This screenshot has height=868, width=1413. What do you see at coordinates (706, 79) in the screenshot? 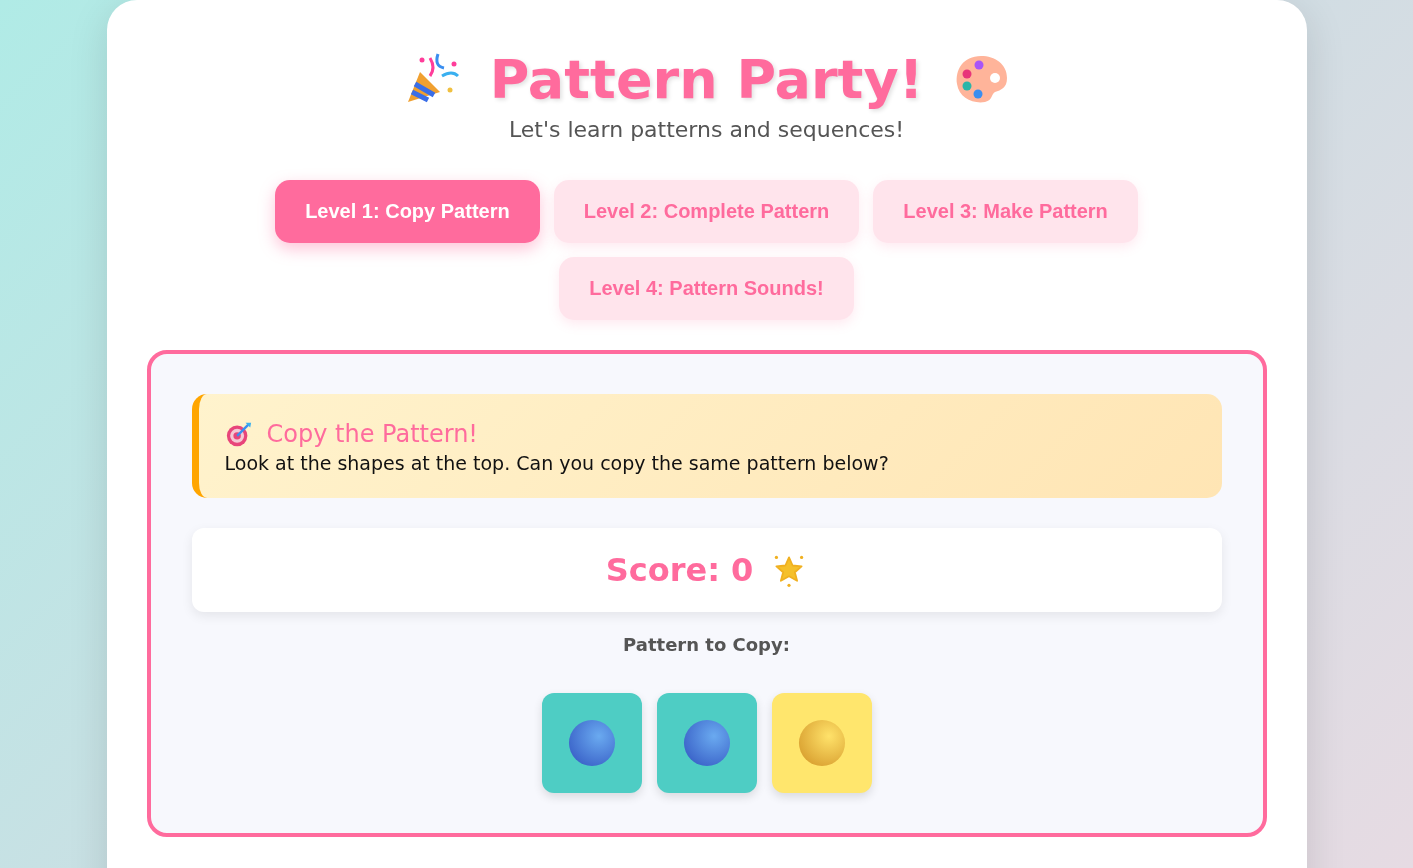
I see `app-title: Pattern Party!` at bounding box center [706, 79].